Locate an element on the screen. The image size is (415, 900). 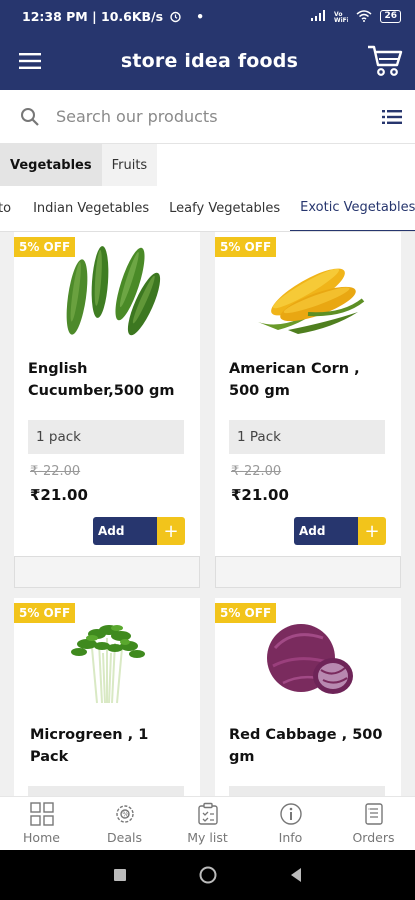
hamburger-icon is located at coordinates (30, 61).